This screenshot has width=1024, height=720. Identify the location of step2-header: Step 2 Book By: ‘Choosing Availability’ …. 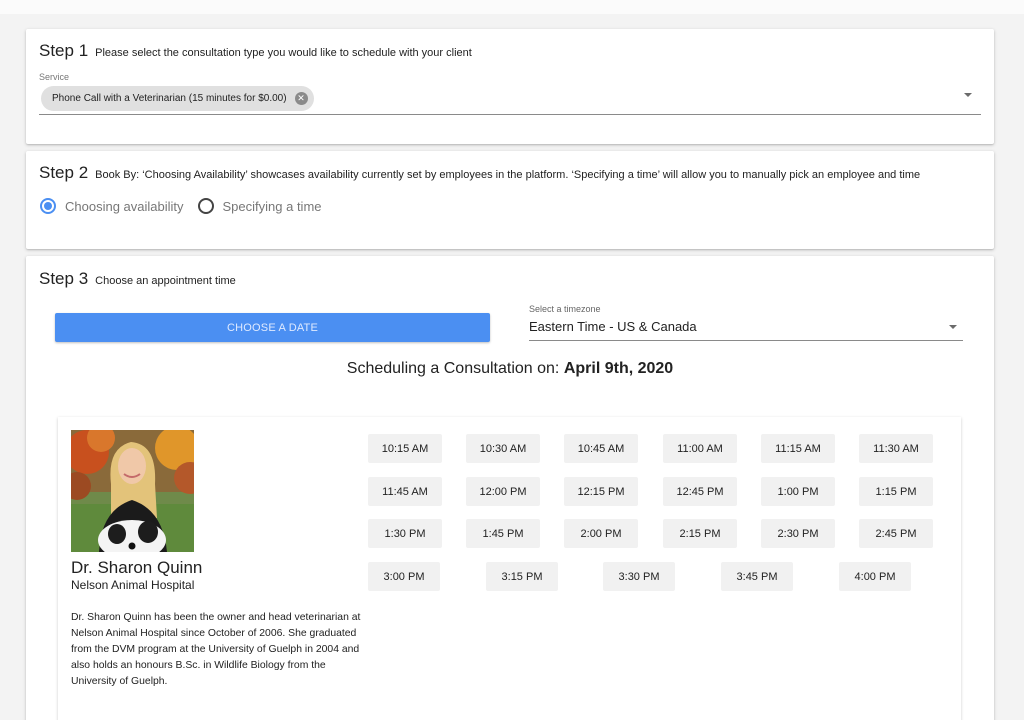
(479, 173).